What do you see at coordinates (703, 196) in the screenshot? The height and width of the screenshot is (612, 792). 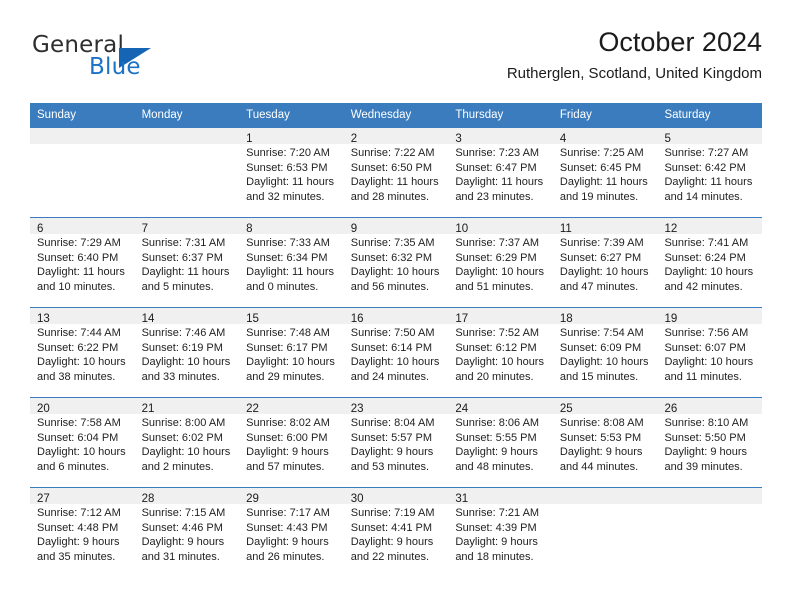 I see `daylight-duration-line2: and 14 minutes.` at bounding box center [703, 196].